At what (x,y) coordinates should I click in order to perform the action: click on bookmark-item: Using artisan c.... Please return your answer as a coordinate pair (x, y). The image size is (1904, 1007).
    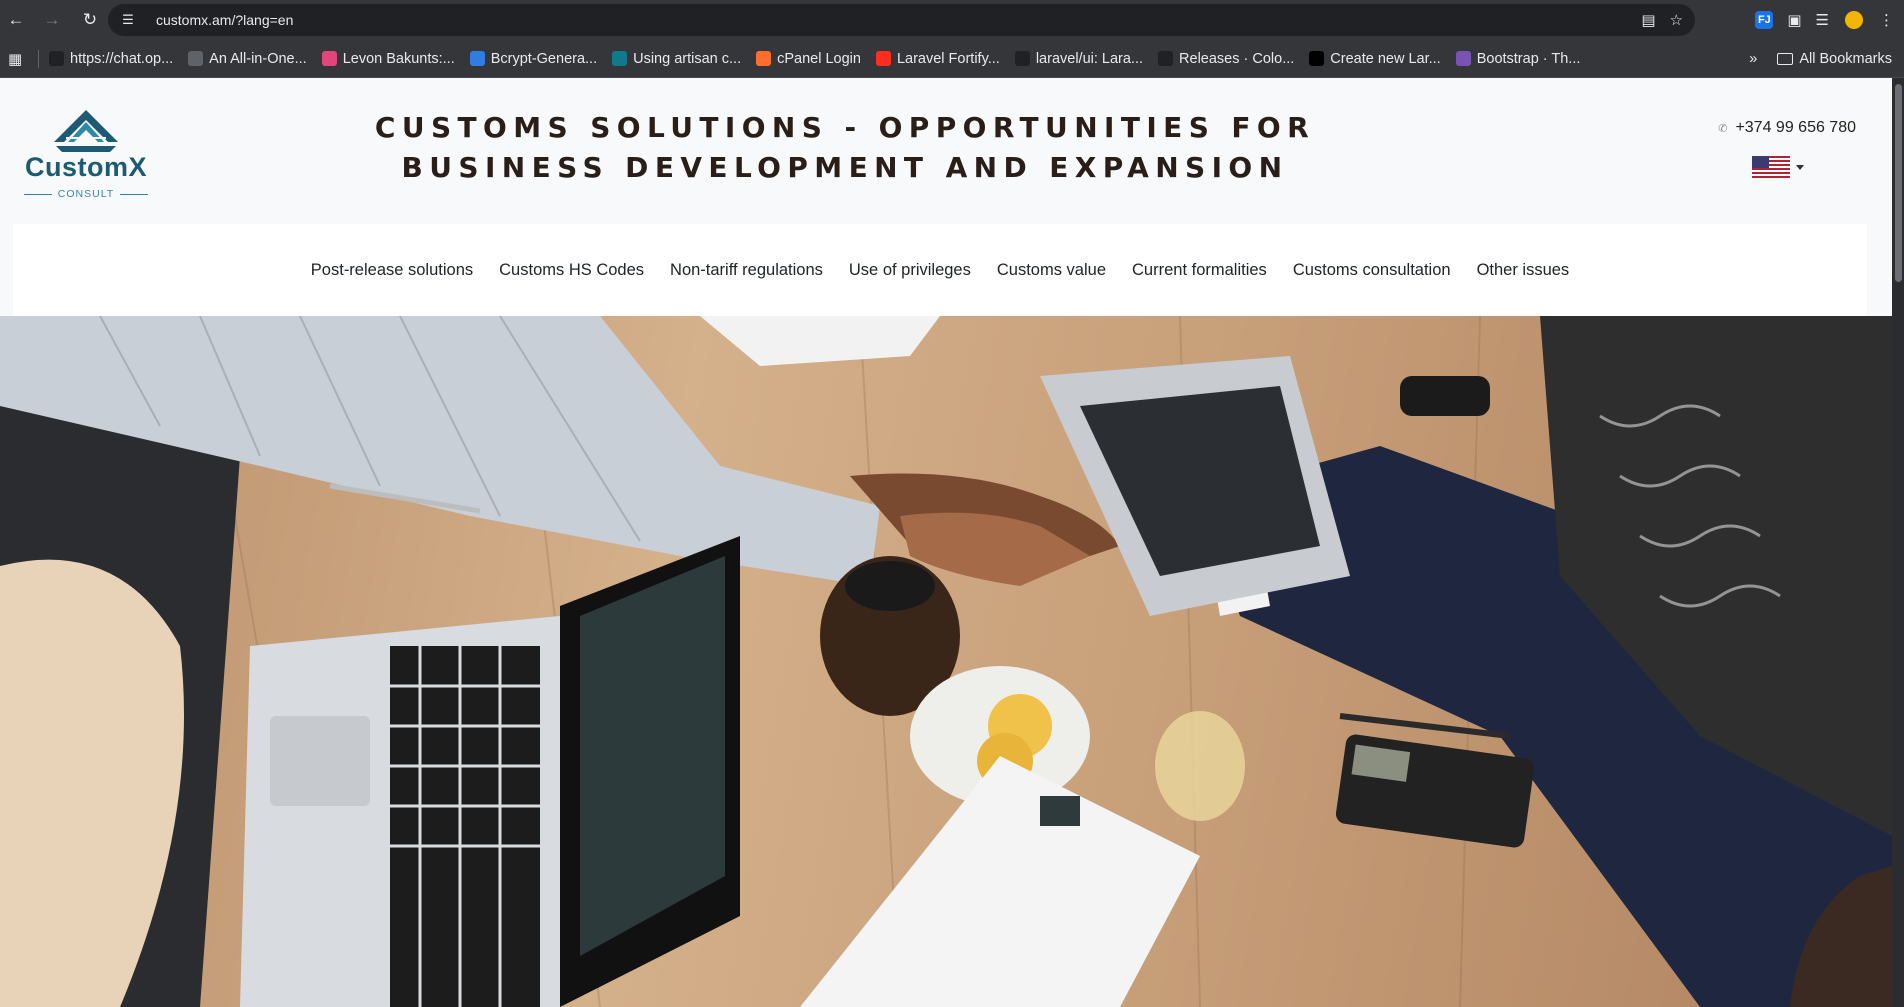
    Looking at the image, I should click on (676, 59).